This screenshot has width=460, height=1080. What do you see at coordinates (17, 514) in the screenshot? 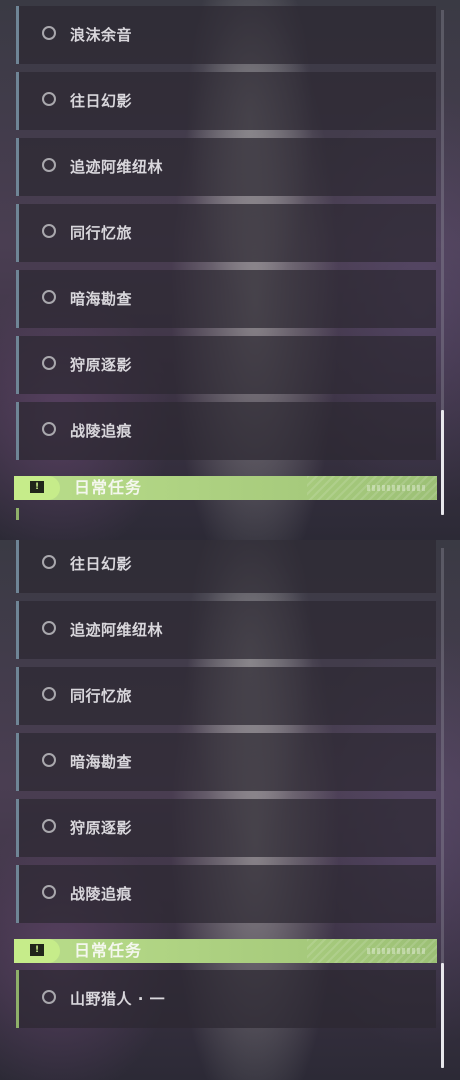
I see `daily-item-edge` at bounding box center [17, 514].